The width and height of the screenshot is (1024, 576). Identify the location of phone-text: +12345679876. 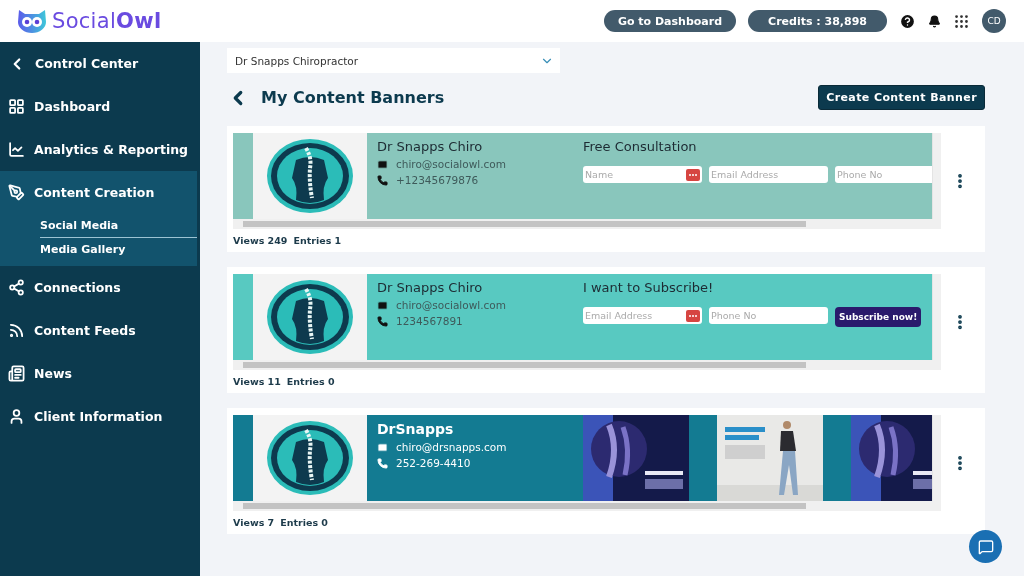
(437, 180).